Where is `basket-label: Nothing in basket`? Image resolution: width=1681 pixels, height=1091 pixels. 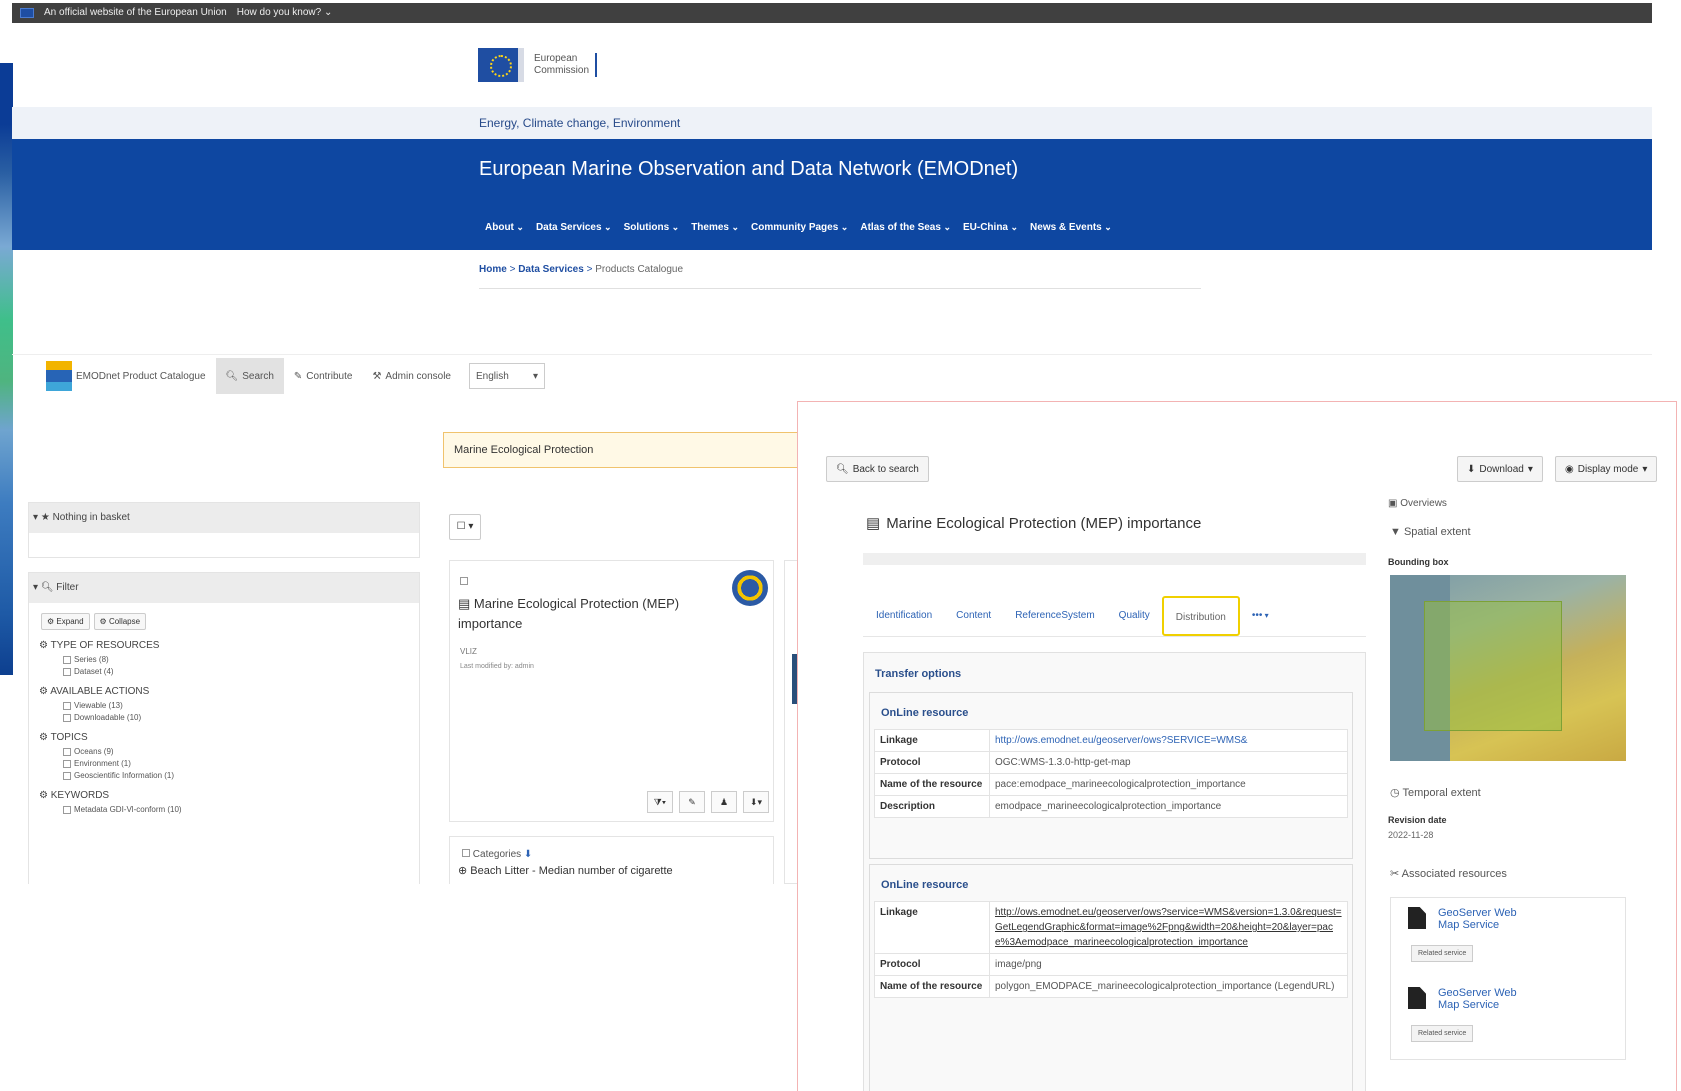 basket-label: Nothing in basket is located at coordinates (91, 517).